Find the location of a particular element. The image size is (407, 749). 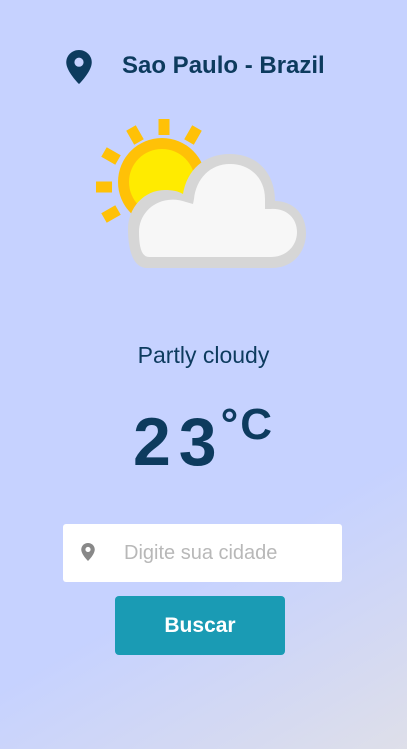

location-name: Sao Paulo - Brazil is located at coordinates (223, 65).